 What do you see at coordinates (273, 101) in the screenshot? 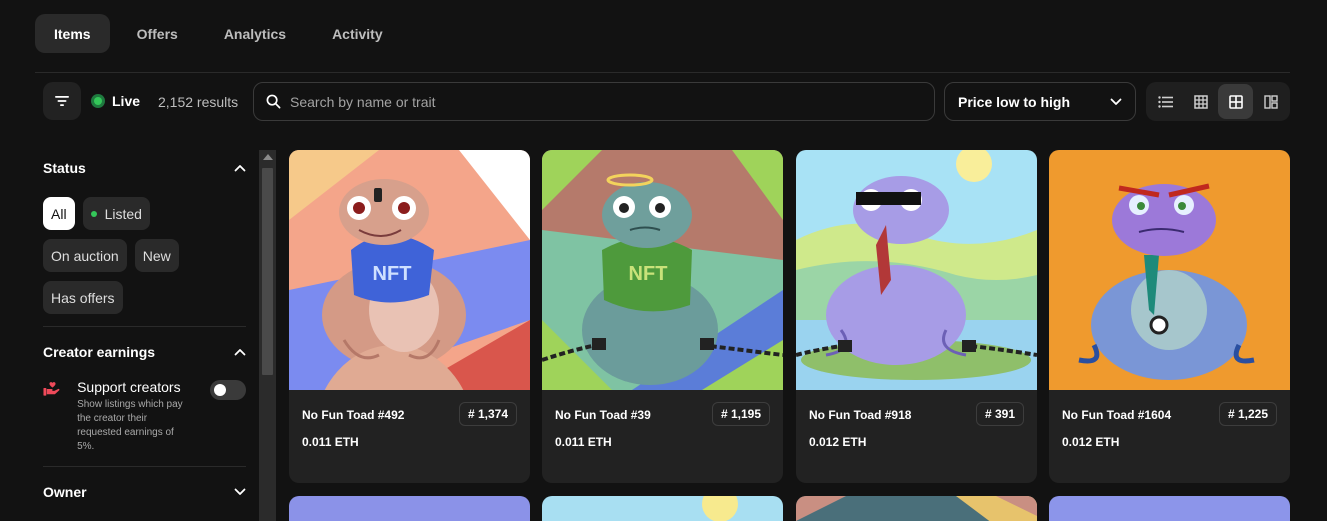
I see `search-icon` at bounding box center [273, 101].